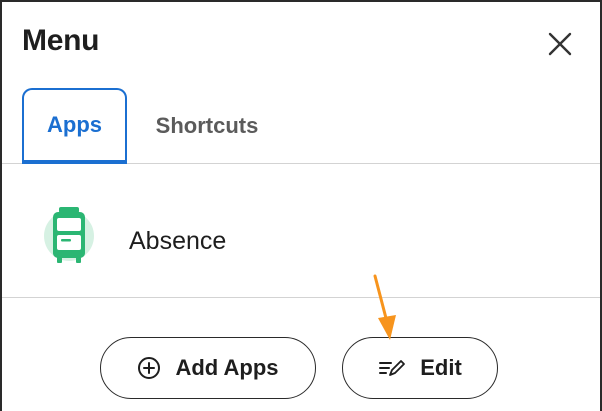  I want to click on edit-list-icon, so click(392, 368).